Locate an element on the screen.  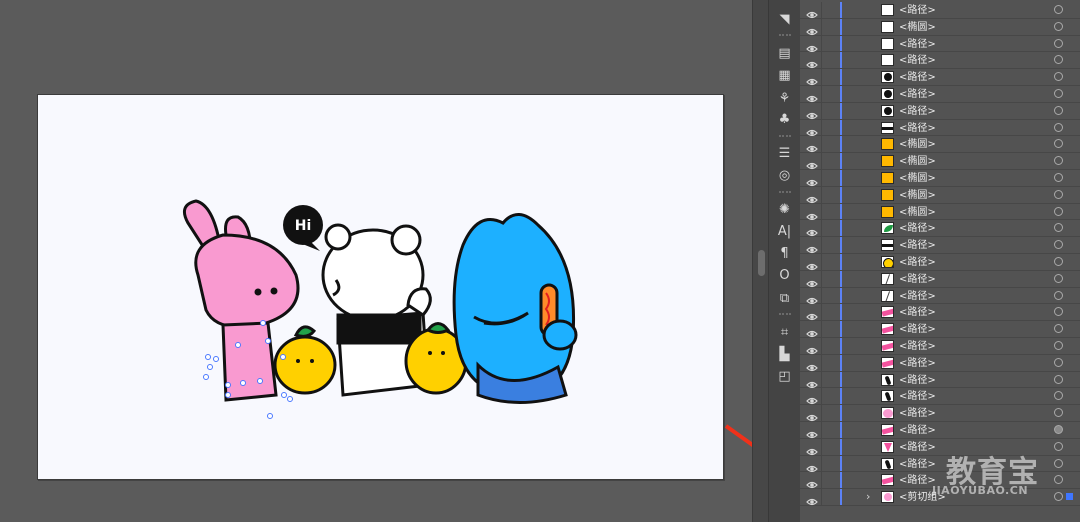
gradient-icon: ▤ is located at coordinates (784, 53).